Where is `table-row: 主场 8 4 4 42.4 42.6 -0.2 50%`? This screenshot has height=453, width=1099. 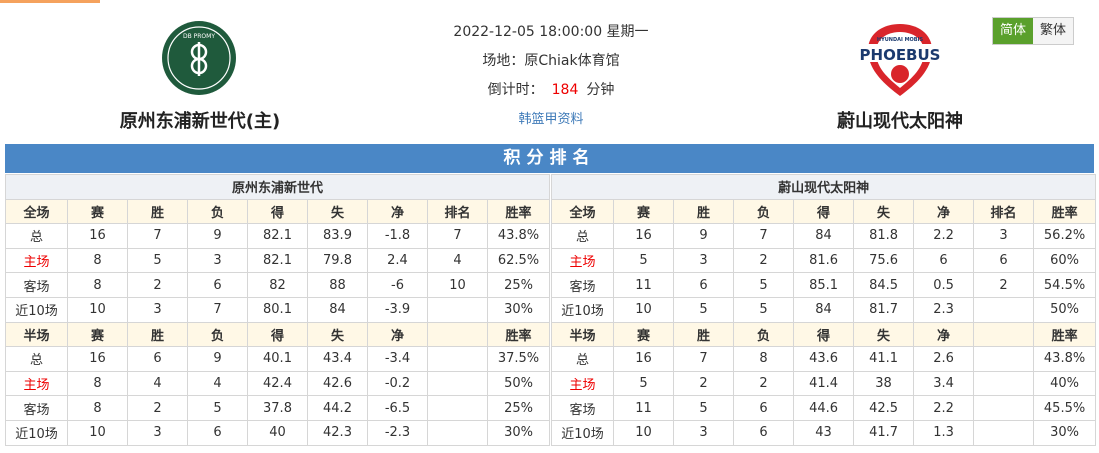
table-row: 主场 8 4 4 42.4 42.6 -0.2 50% is located at coordinates (278, 383).